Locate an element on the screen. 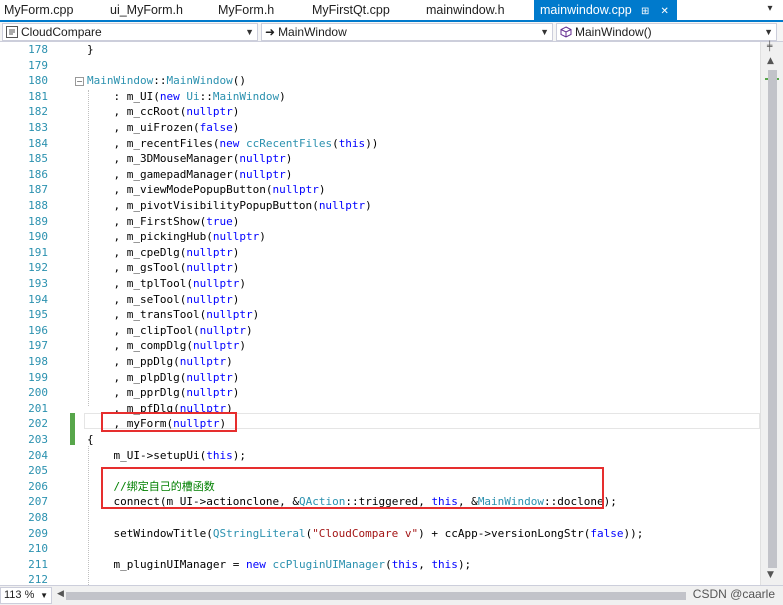  scroll-thumb is located at coordinates (772, 319).